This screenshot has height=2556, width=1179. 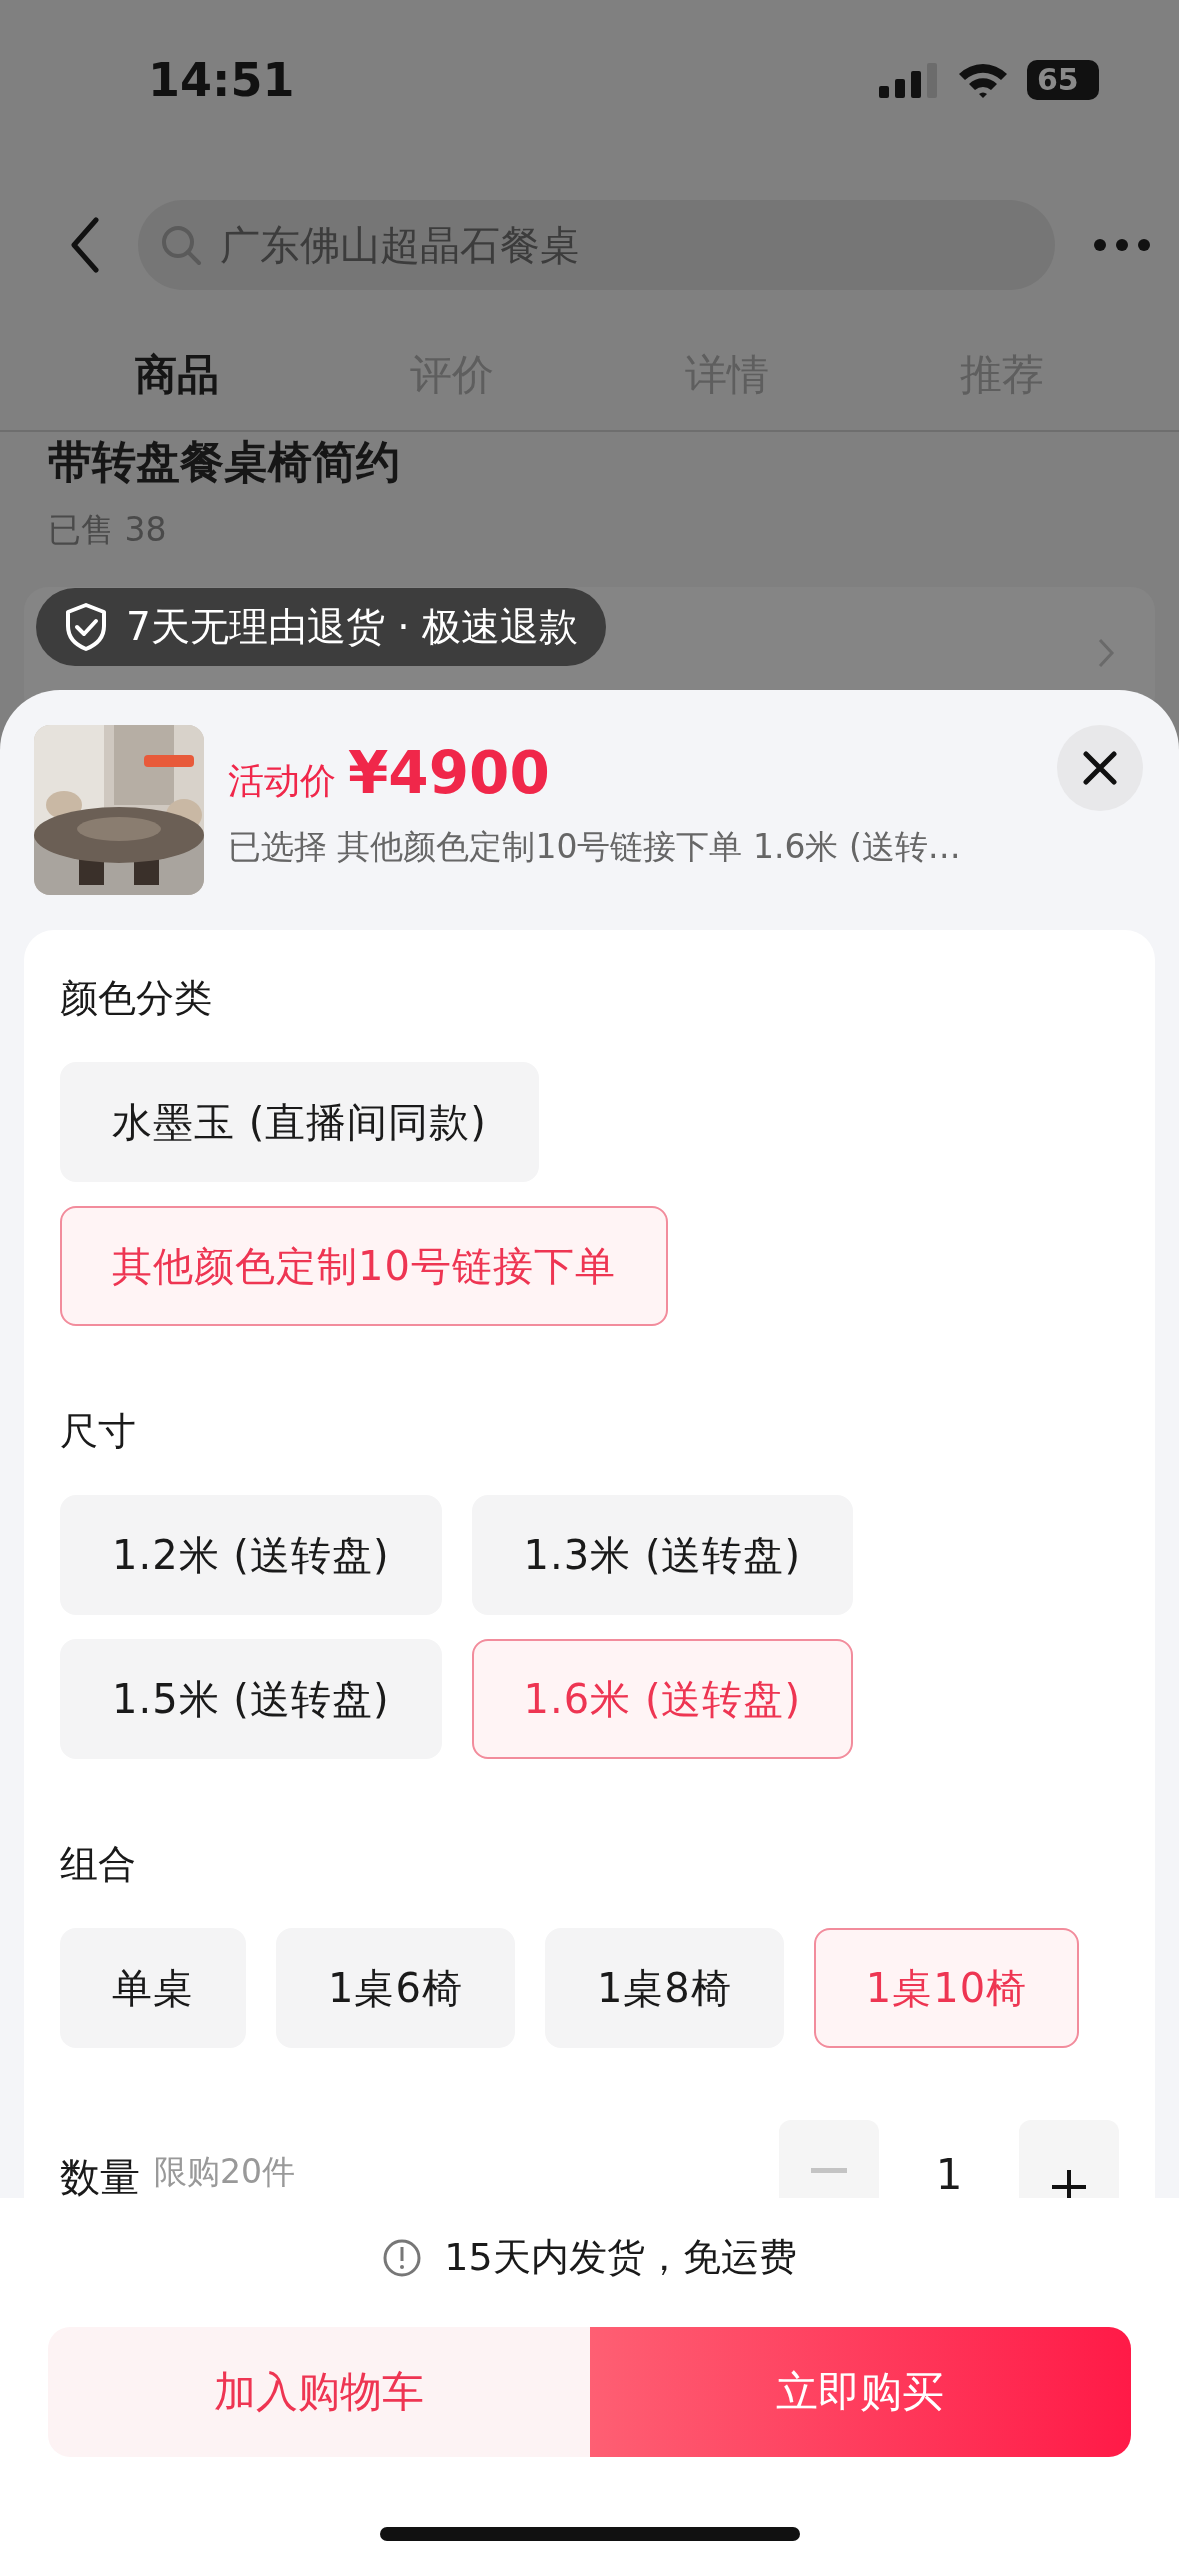 What do you see at coordinates (221, 79) in the screenshot?
I see `status-time: 14:51` at bounding box center [221, 79].